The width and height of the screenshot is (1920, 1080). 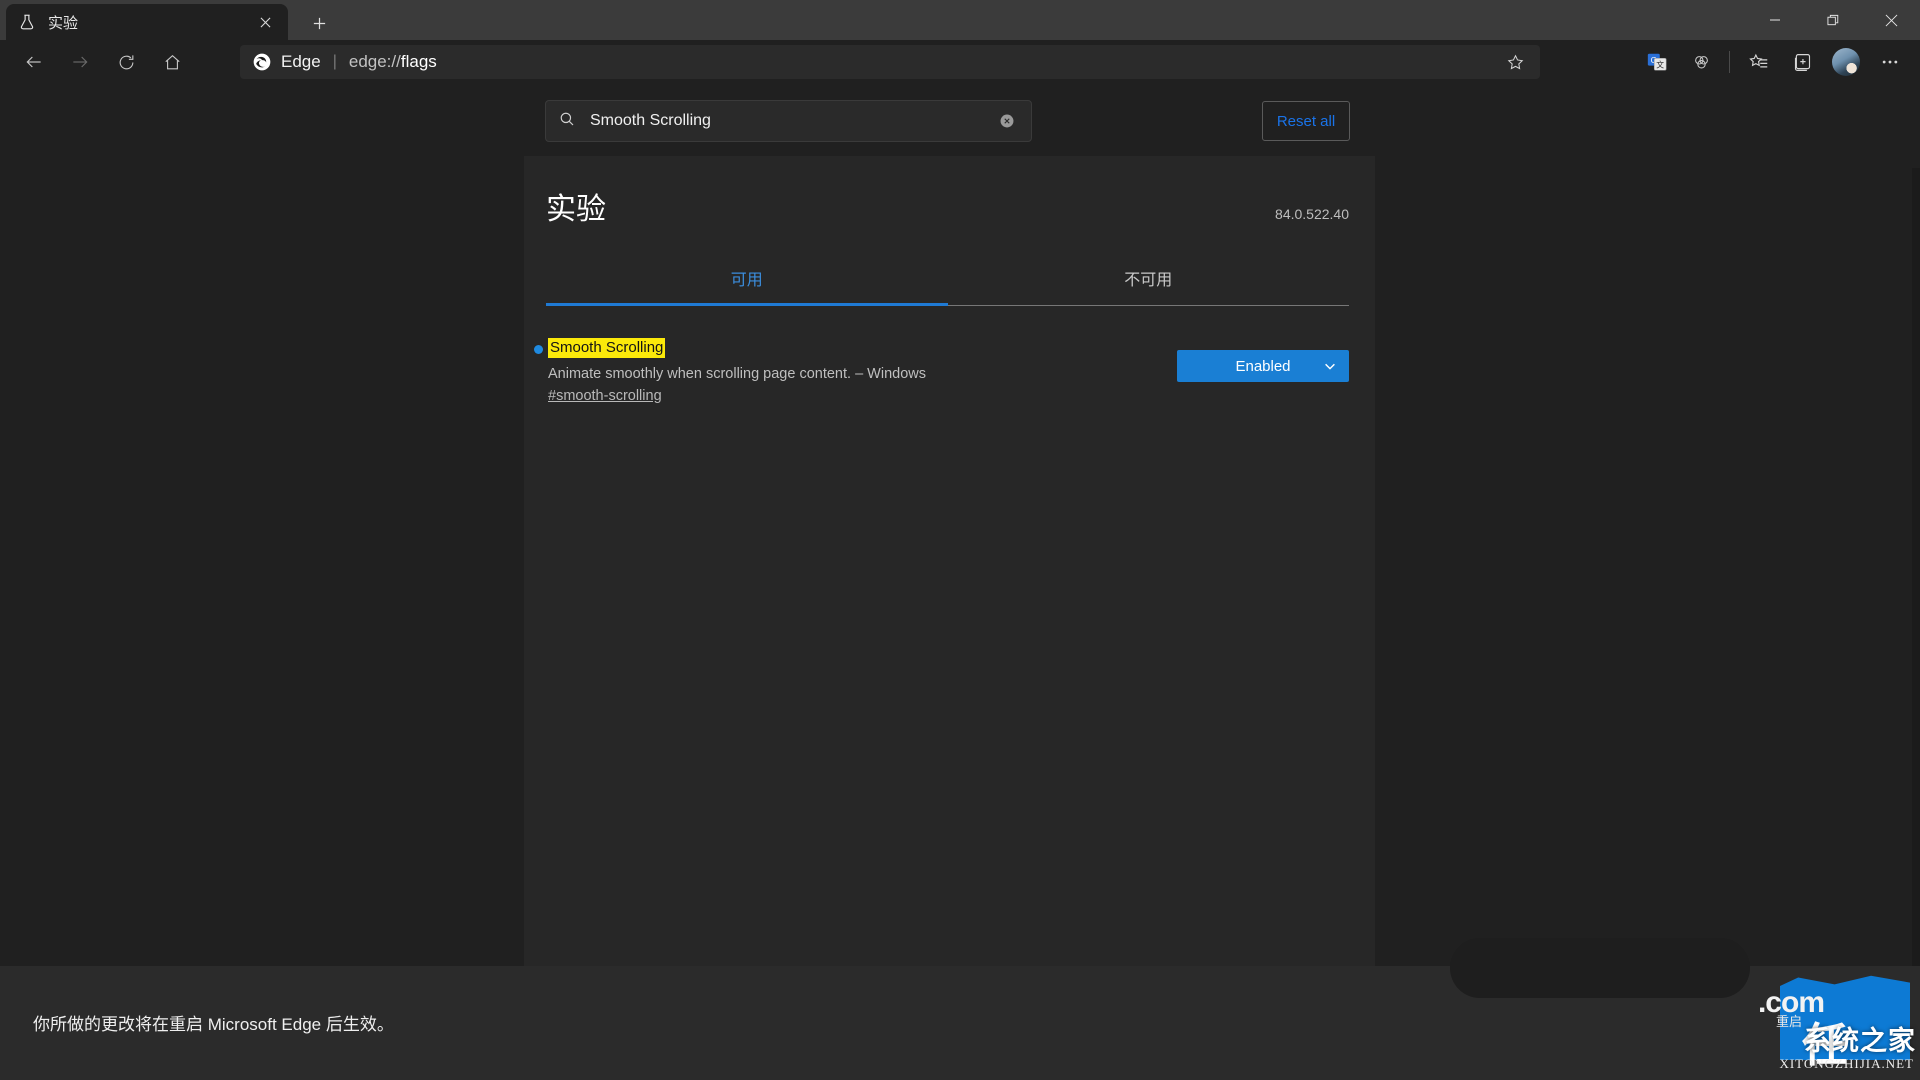 I want to click on flask-icon, so click(x=27, y=22).